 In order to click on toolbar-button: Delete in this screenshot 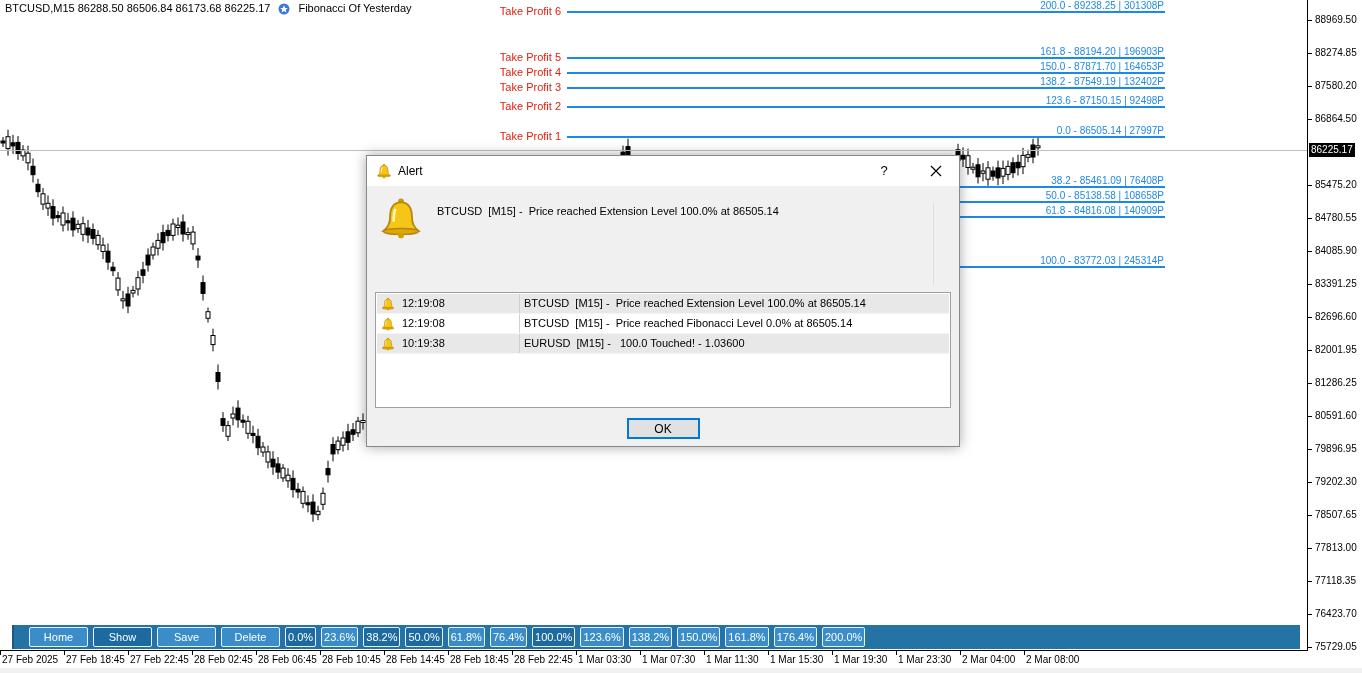, I will do `click(250, 637)`.